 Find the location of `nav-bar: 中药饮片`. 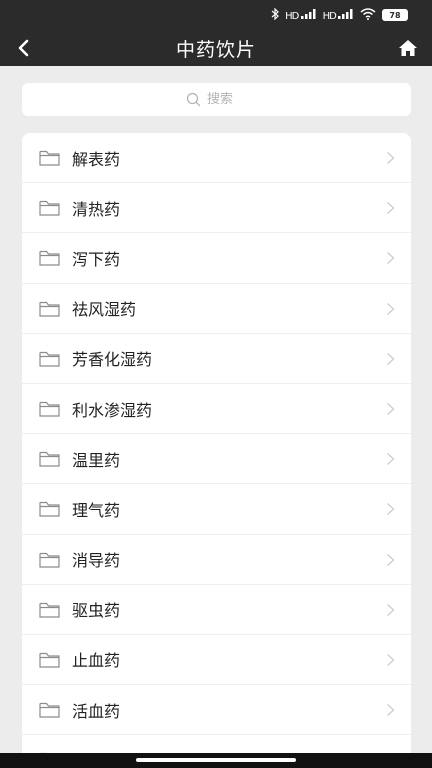

nav-bar: 中药饮片 is located at coordinates (216, 48).